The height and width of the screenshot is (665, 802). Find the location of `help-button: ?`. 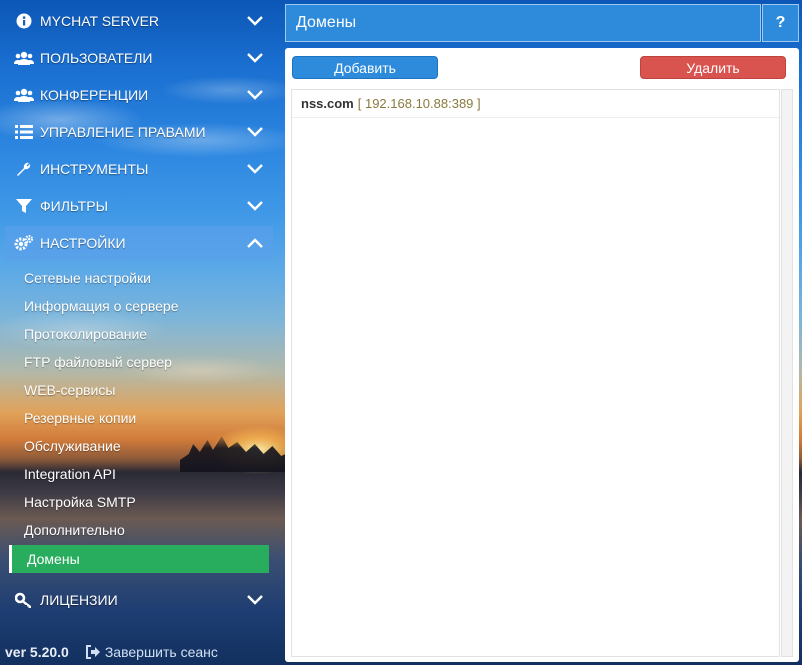

help-button: ? is located at coordinates (780, 23).